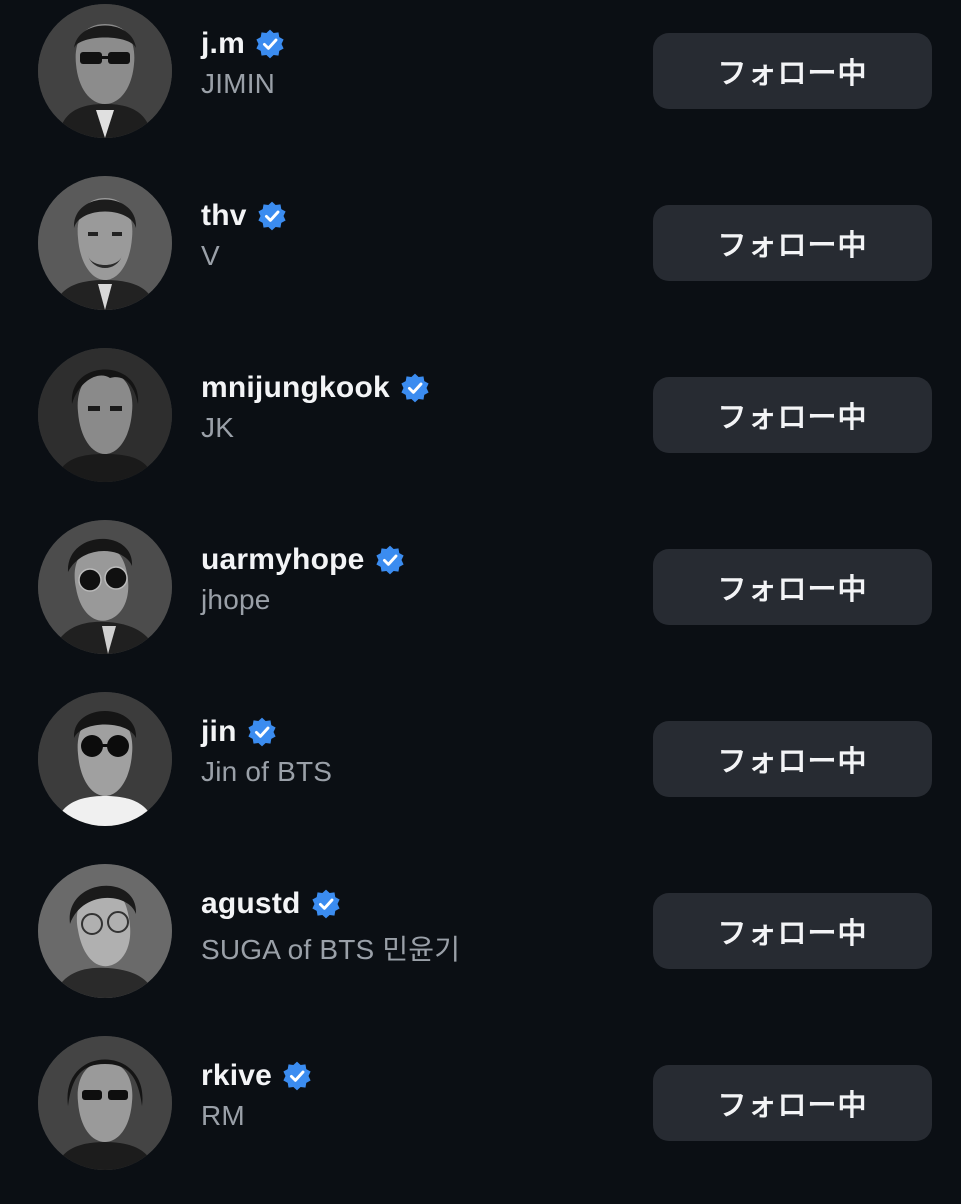 The width and height of the screenshot is (961, 1204). What do you see at coordinates (236, 599) in the screenshot?
I see `display-name: jhope` at bounding box center [236, 599].